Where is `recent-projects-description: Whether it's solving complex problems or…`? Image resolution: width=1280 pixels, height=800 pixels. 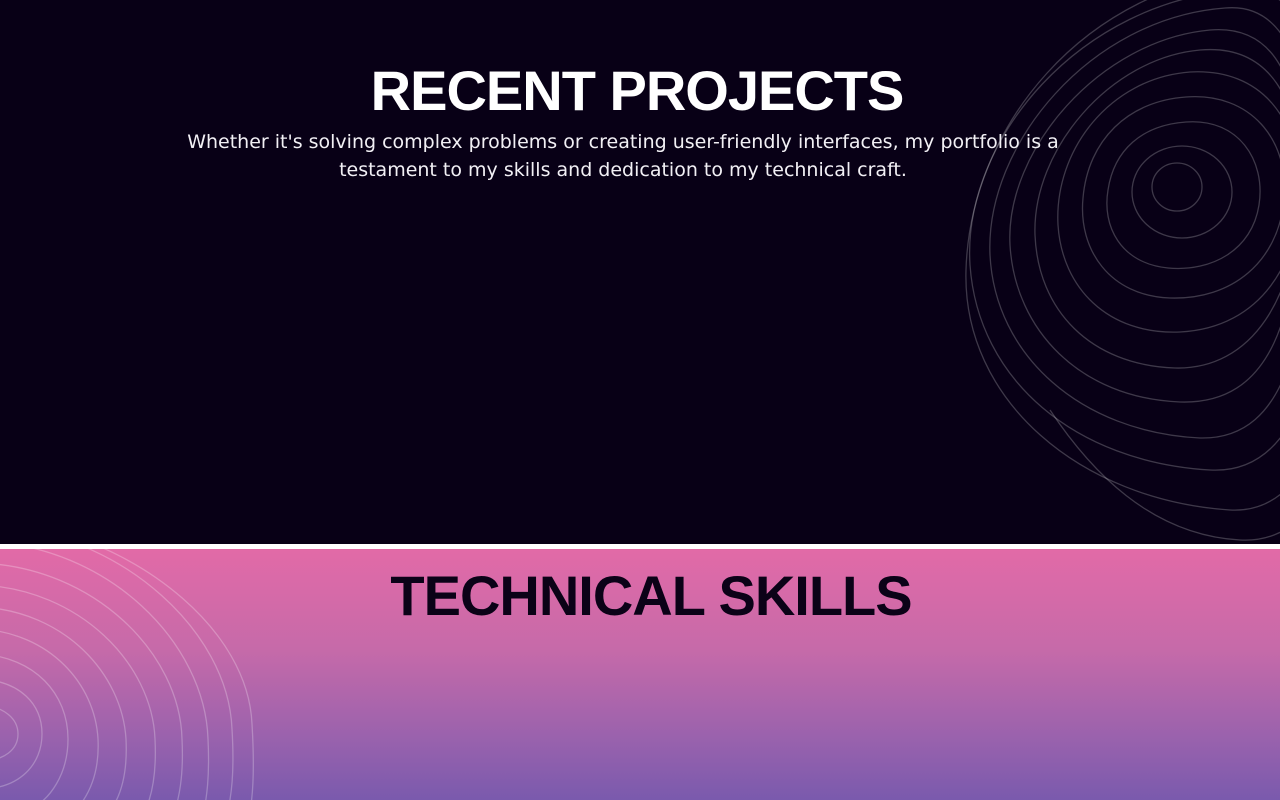 recent-projects-description: Whether it's solving complex problems or… is located at coordinates (623, 156).